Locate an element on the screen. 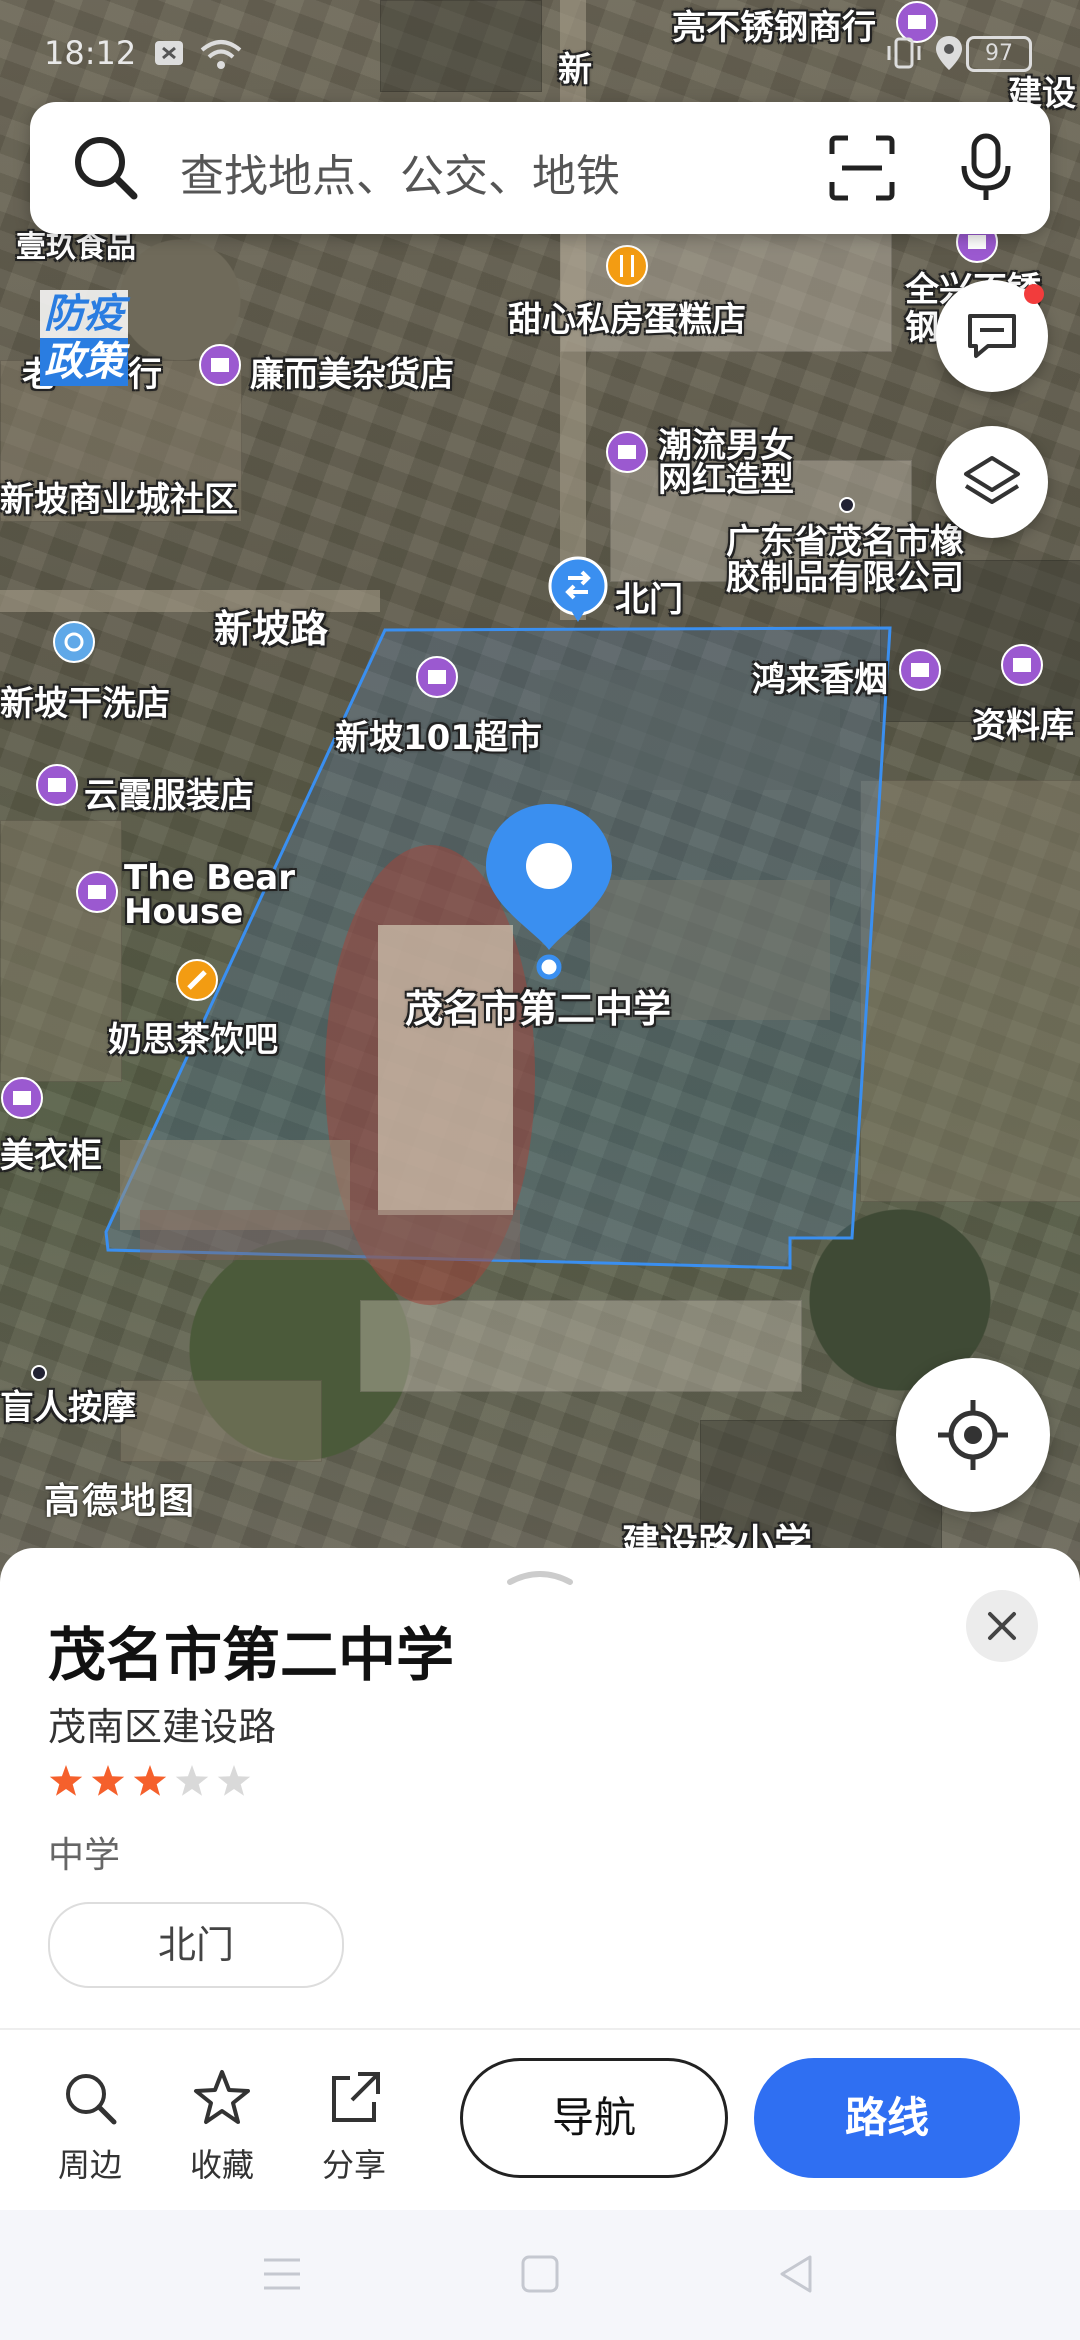 The height and width of the screenshot is (2340, 1080). close-button is located at coordinates (1002, 1626).